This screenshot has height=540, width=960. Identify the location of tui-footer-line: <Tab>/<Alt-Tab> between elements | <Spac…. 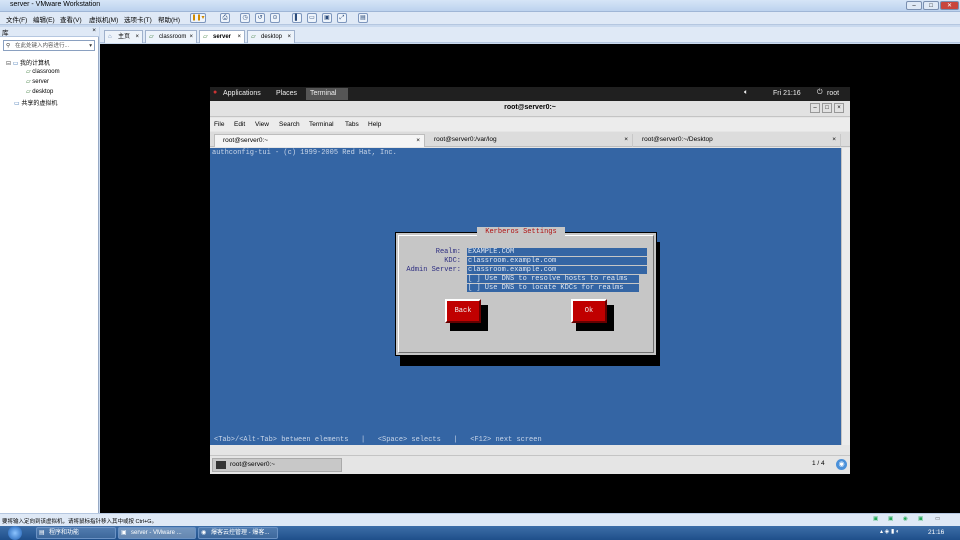
(378, 440).